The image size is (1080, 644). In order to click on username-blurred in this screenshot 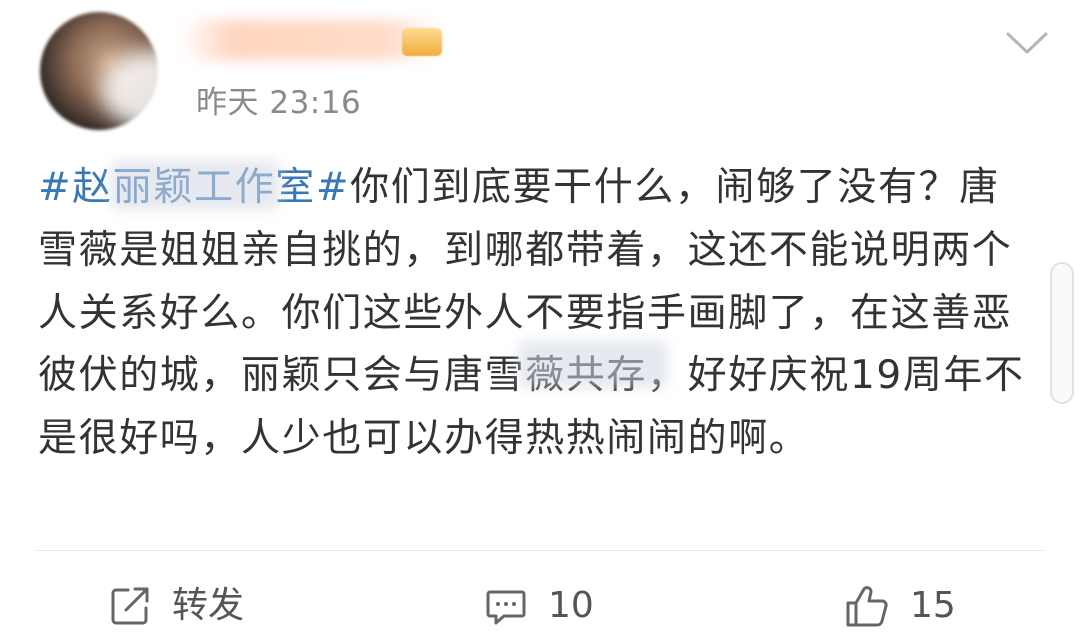, I will do `click(310, 40)`.